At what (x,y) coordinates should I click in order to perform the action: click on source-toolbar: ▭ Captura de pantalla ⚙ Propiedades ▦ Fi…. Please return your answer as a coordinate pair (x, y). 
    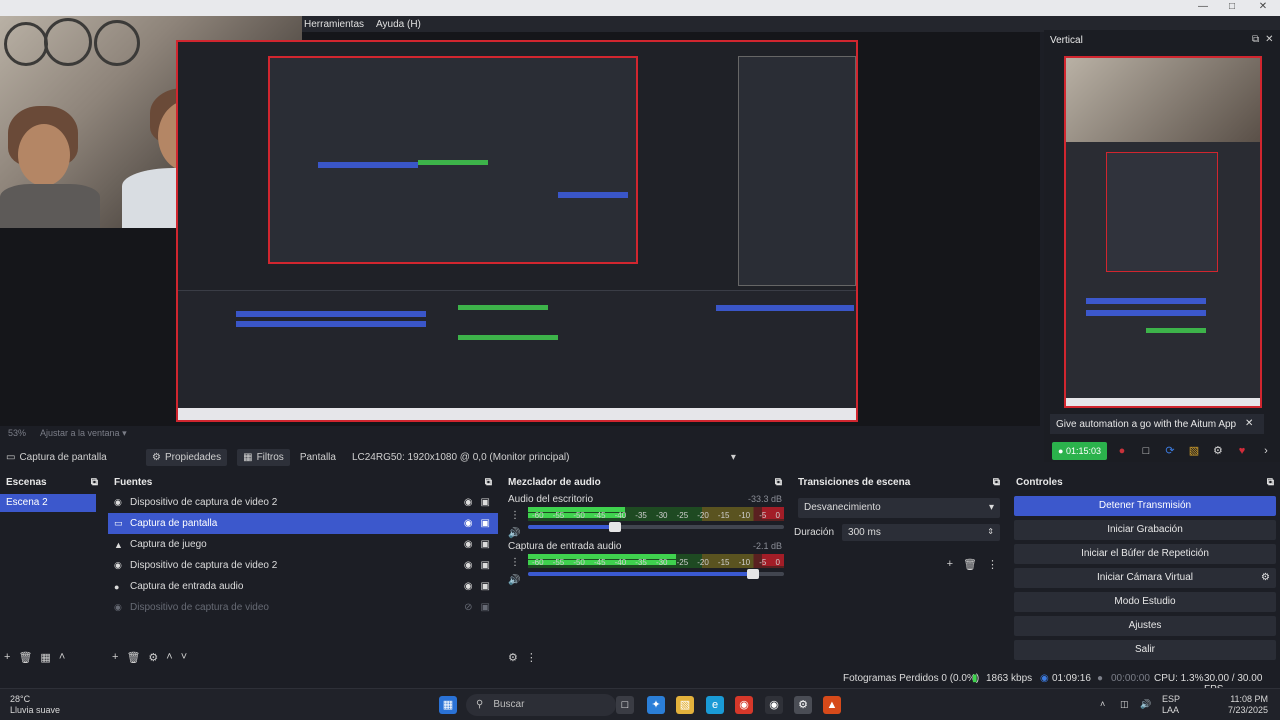
    Looking at the image, I should click on (520, 457).